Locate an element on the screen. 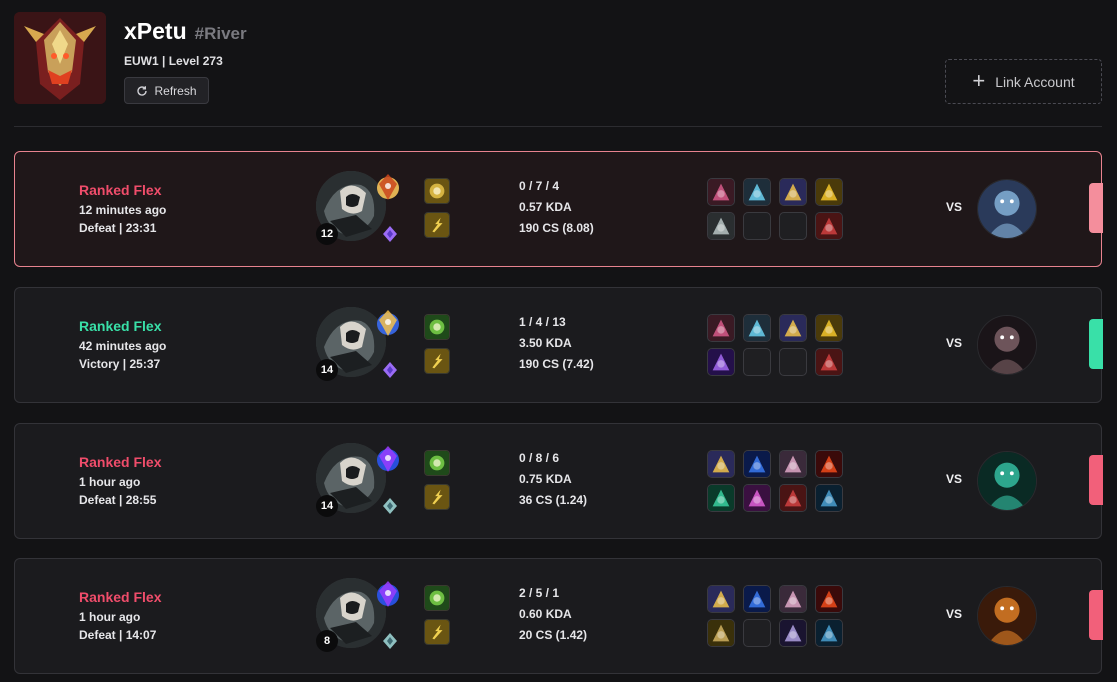  summoner-name-row: xPetu #River is located at coordinates (185, 31).